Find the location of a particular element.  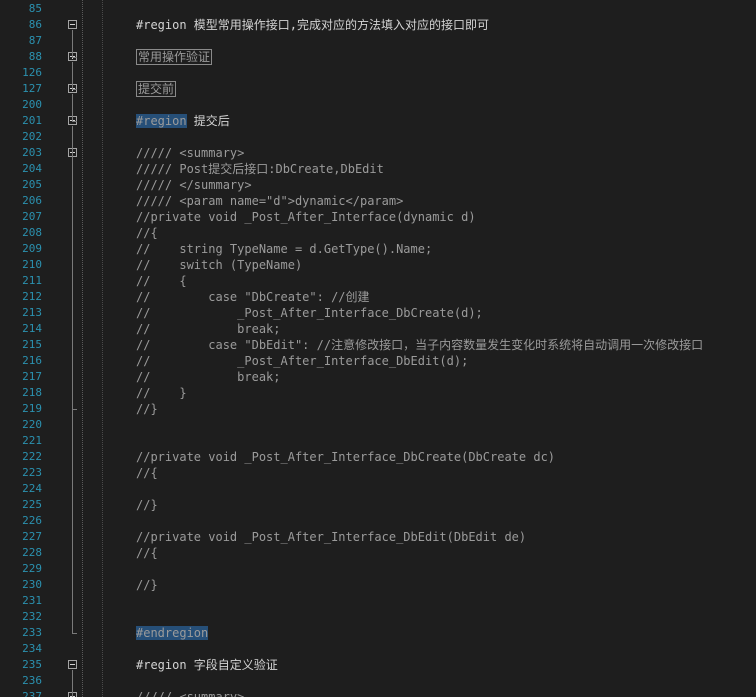

code-line: 226 is located at coordinates (378, 521).